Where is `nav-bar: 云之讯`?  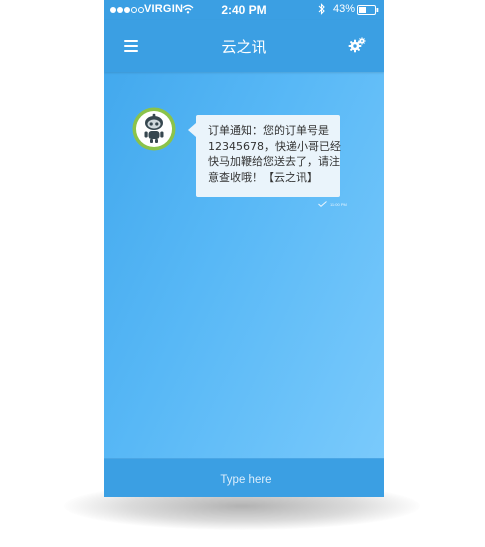
nav-bar: 云之讯 is located at coordinates (244, 46).